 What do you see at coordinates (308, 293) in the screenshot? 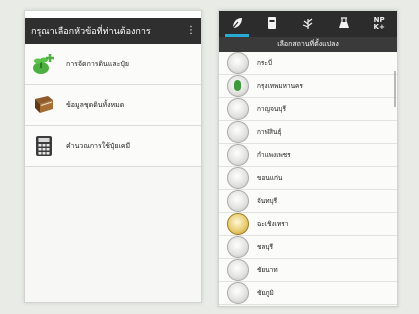
I see `list-item: ชัยภูมิ` at bounding box center [308, 293].